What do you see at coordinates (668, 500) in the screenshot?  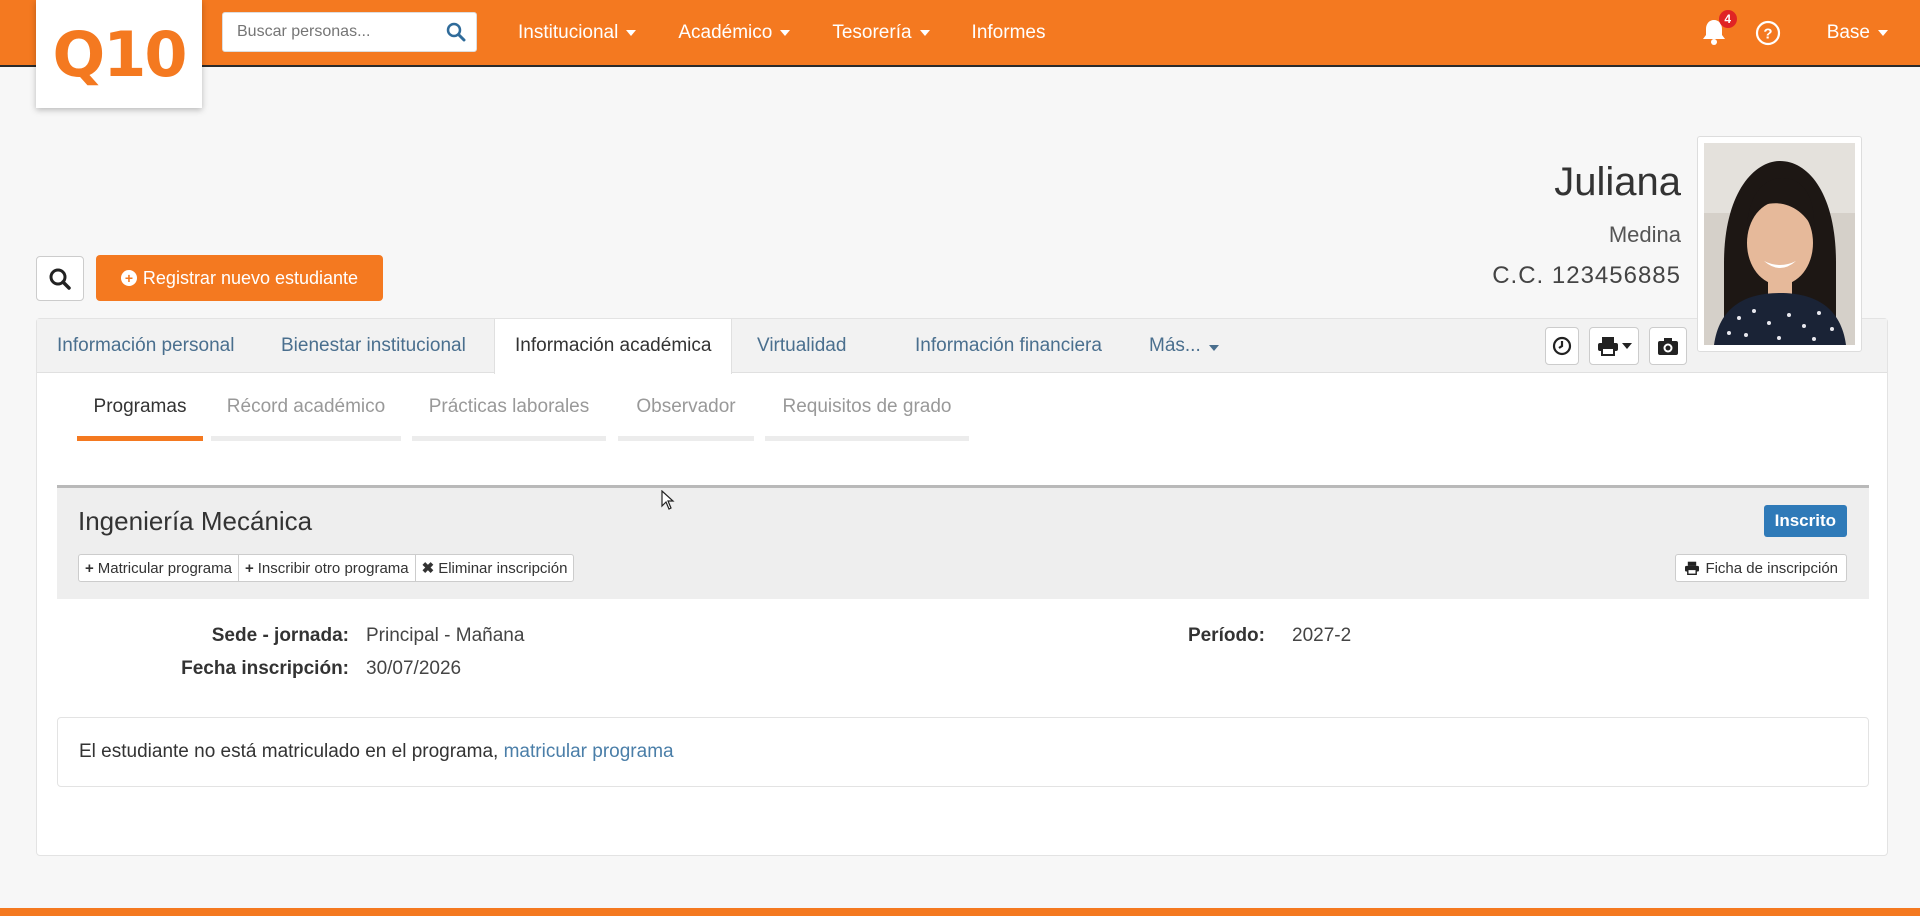 I see `mouse-cursor-icon` at bounding box center [668, 500].